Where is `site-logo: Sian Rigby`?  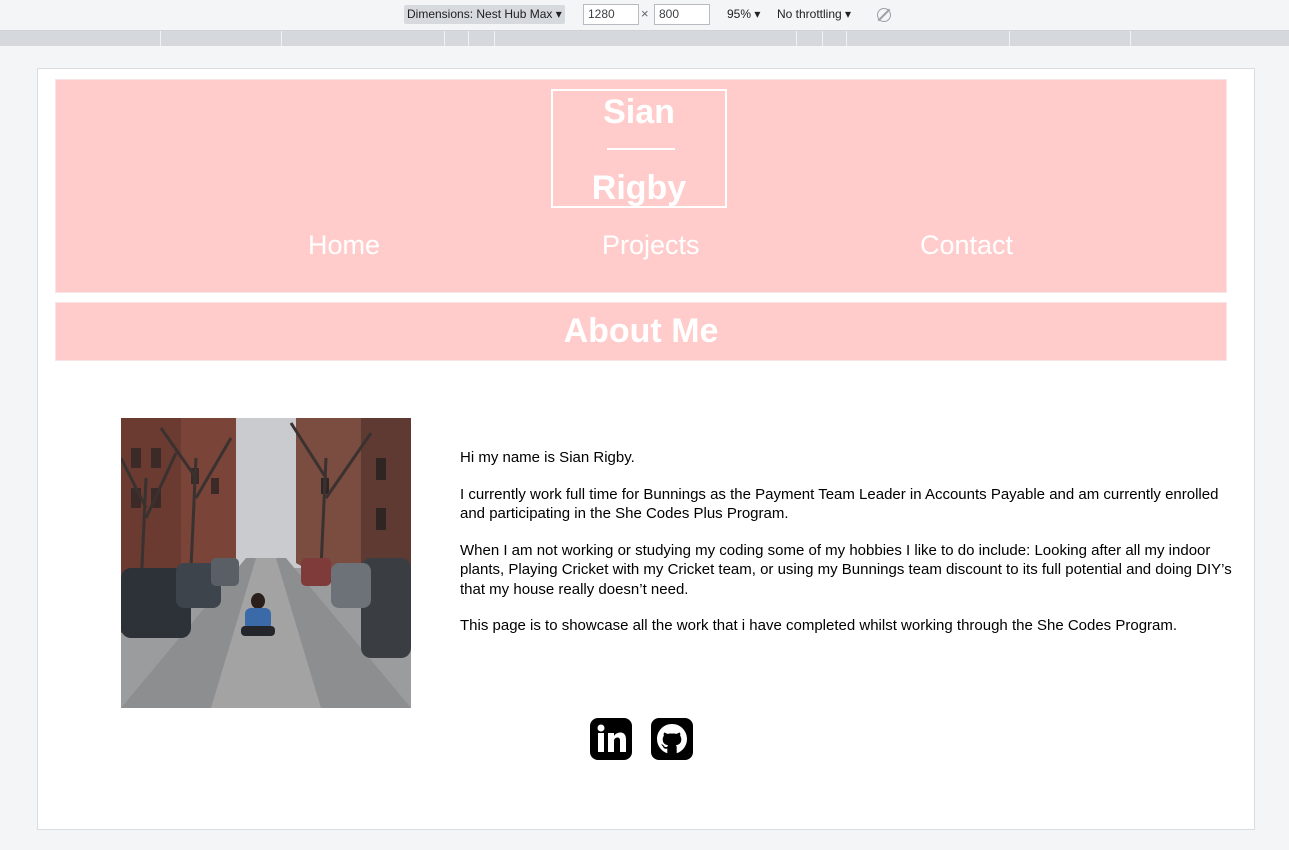
site-logo: Sian Rigby is located at coordinates (639, 148).